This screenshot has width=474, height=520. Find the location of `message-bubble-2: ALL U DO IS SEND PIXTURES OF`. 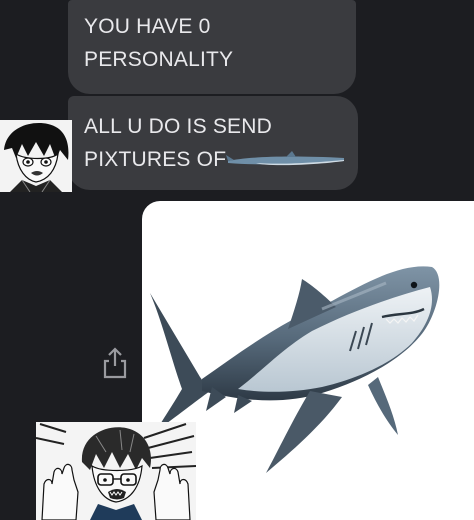

message-bubble-2: ALL U DO IS SEND PIXTURES OF is located at coordinates (213, 143).